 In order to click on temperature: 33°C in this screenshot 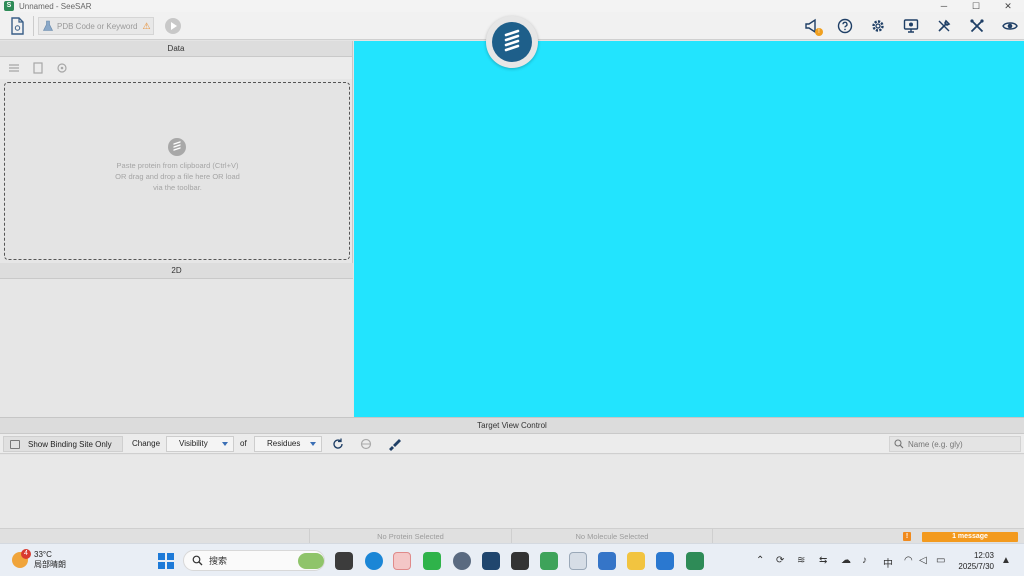, I will do `click(43, 554)`.